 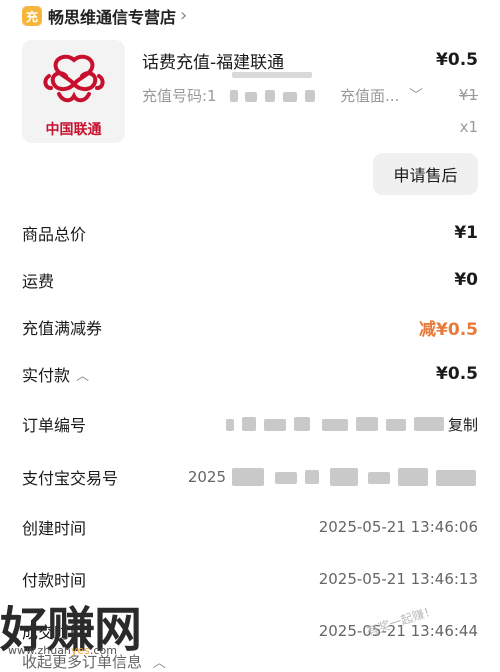 What do you see at coordinates (183, 16) in the screenshot?
I see `chevron-right-icon: ›` at bounding box center [183, 16].